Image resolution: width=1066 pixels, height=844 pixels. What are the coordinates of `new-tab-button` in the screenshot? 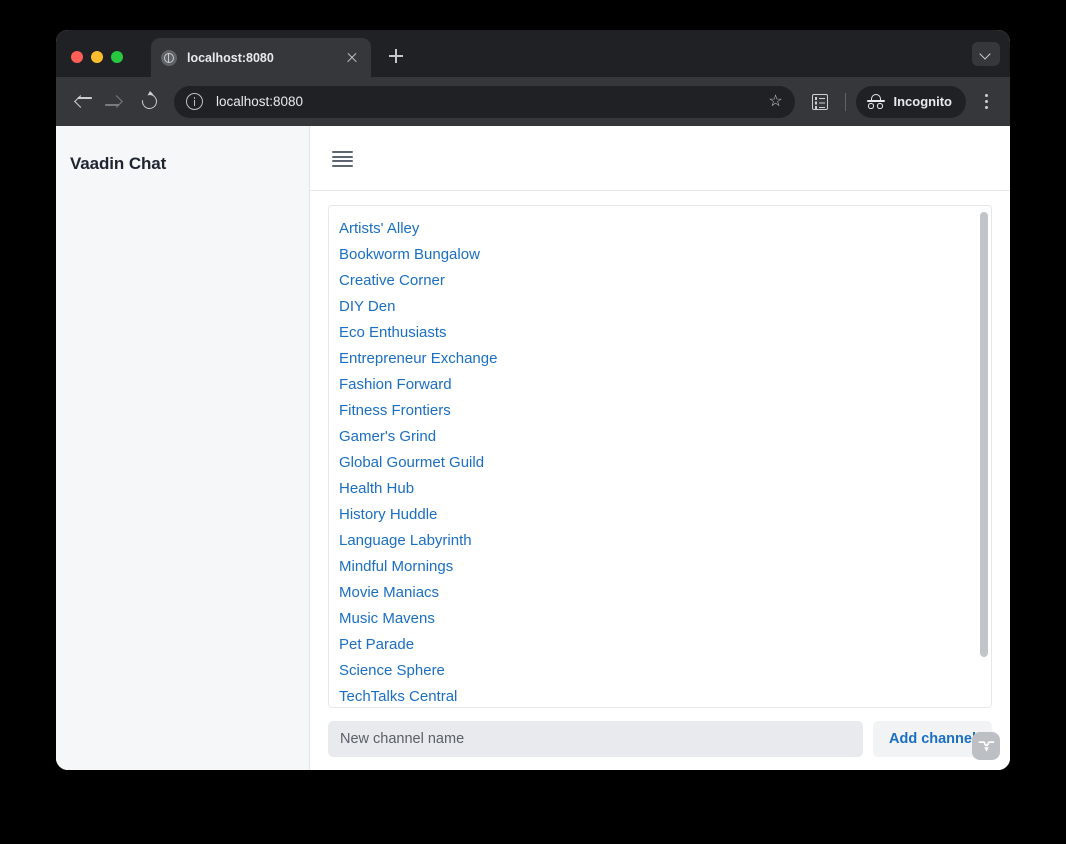 It's located at (396, 56).